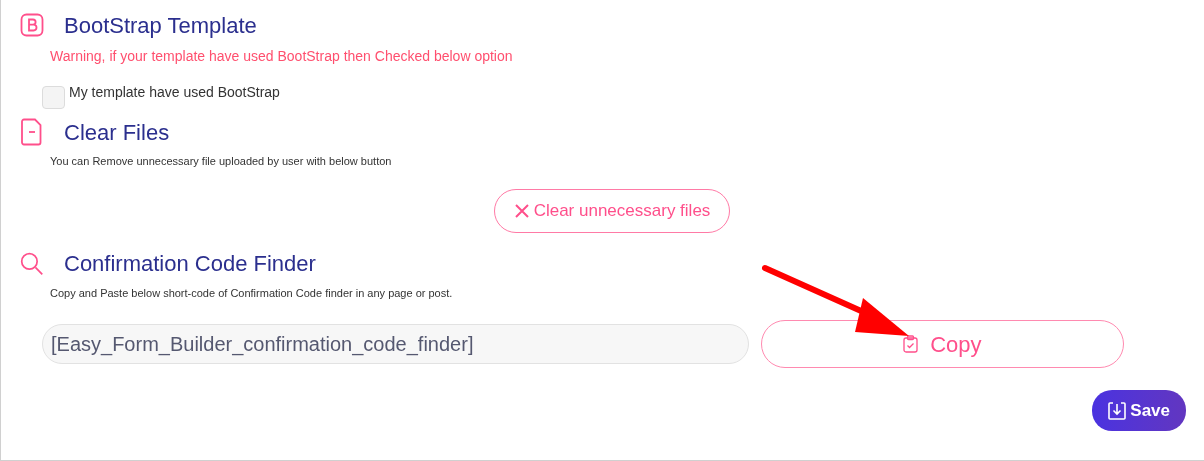  I want to click on description-text: You can Remove unnecessary file uploaded by user with below button, so click(221, 161).